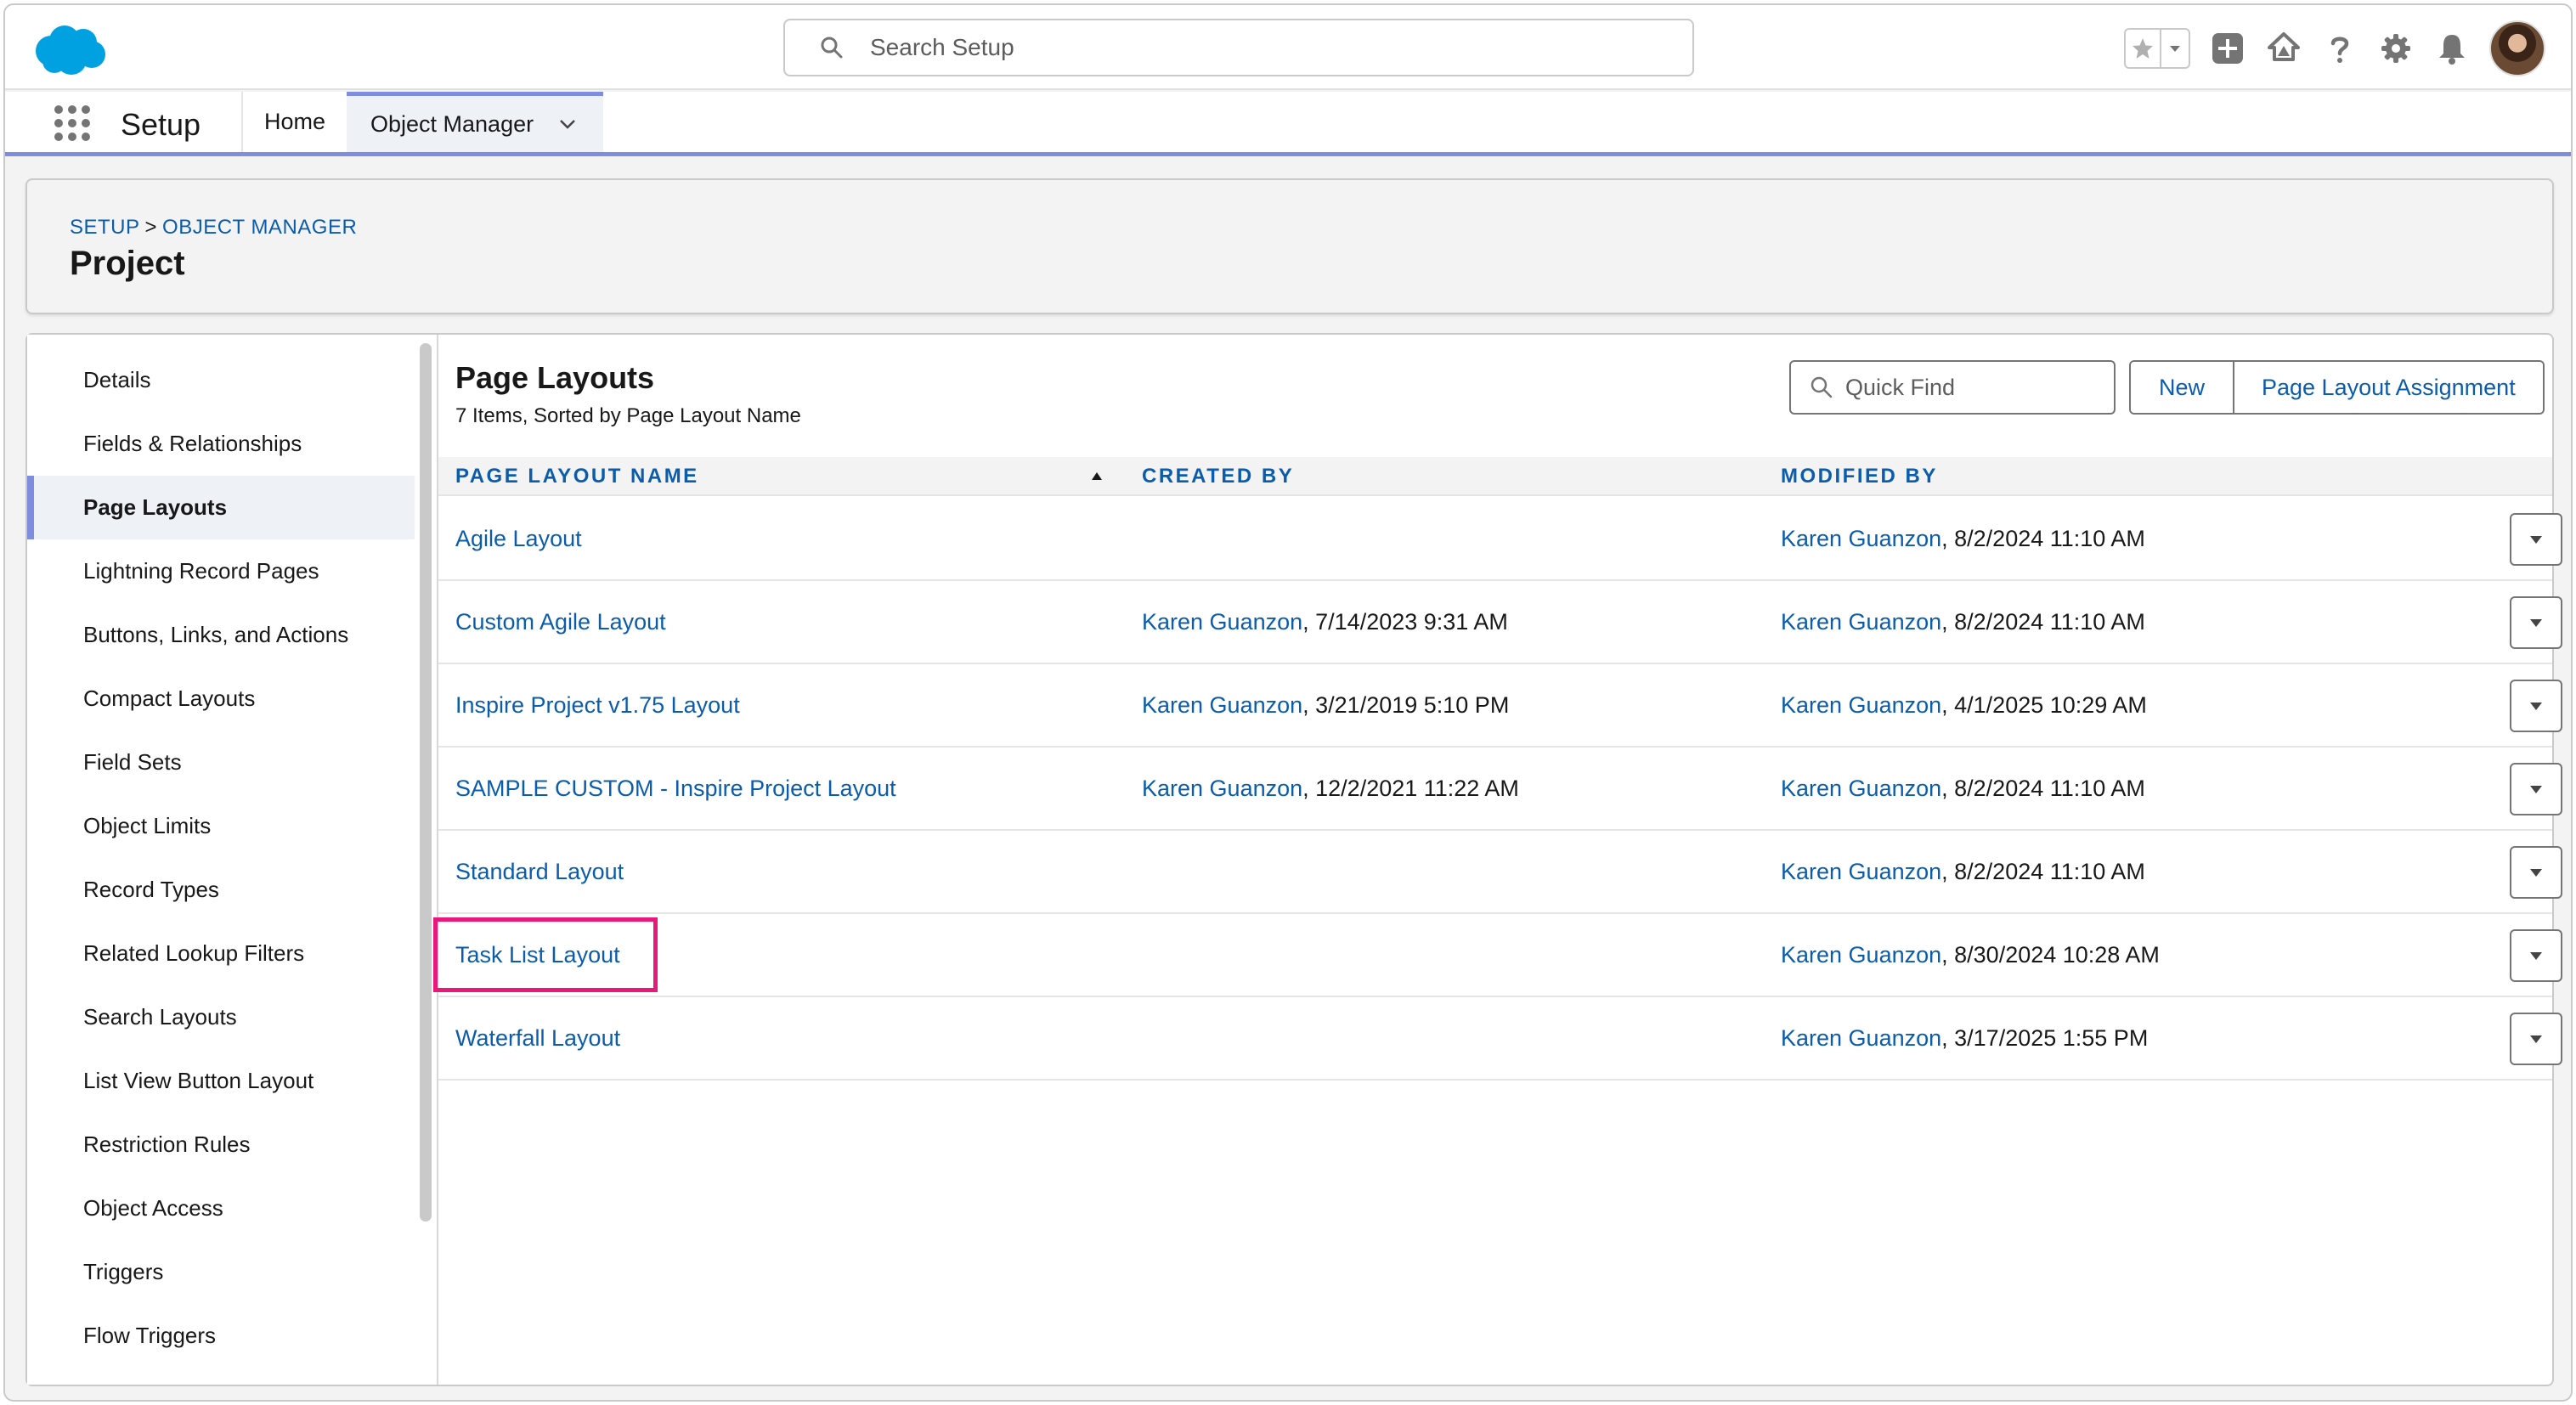  Describe the element at coordinates (72, 123) in the screenshot. I see `app-launcher-icon` at that location.